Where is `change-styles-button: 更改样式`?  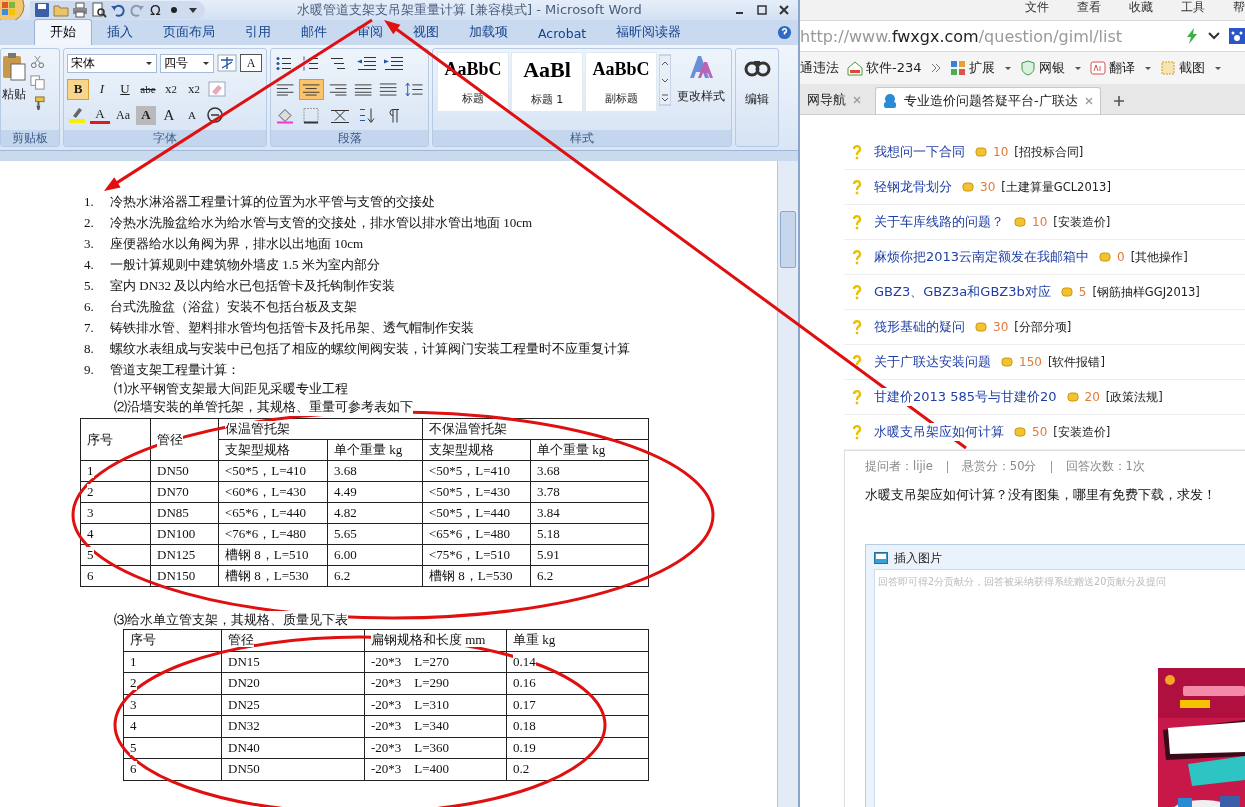
change-styles-button: 更改样式 is located at coordinates (701, 89).